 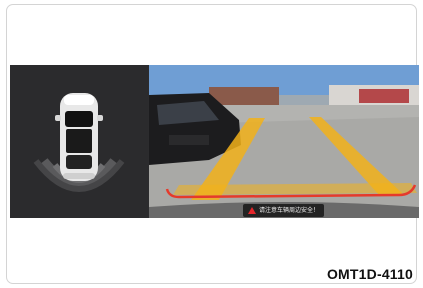 I want to click on car-icon, so click(x=79, y=137).